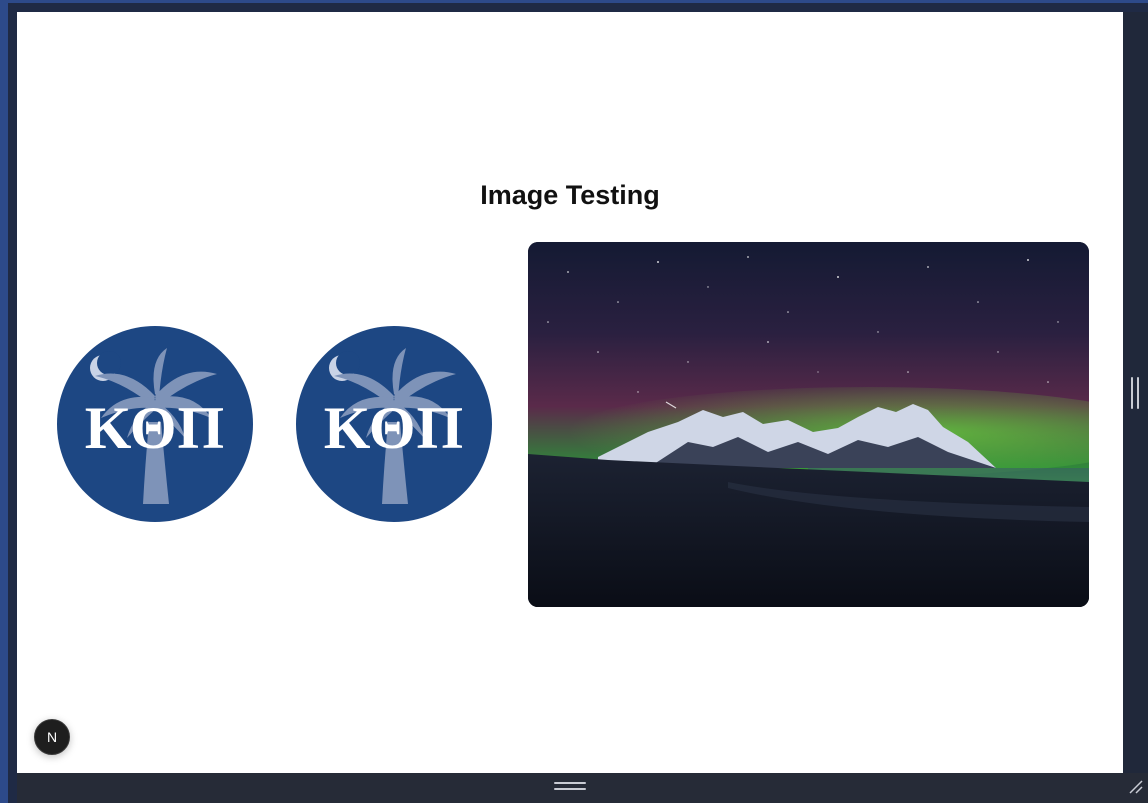  Describe the element at coordinates (570, 195) in the screenshot. I see `page-title: Image Testing` at that location.